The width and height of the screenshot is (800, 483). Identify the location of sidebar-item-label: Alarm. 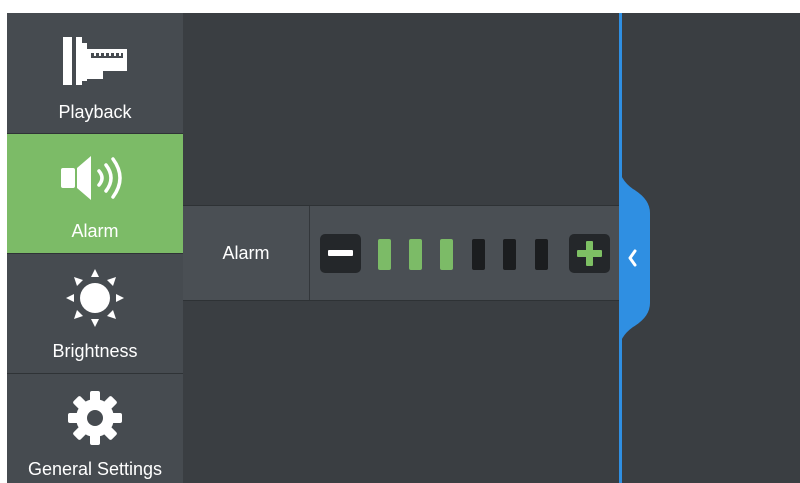
(95, 231).